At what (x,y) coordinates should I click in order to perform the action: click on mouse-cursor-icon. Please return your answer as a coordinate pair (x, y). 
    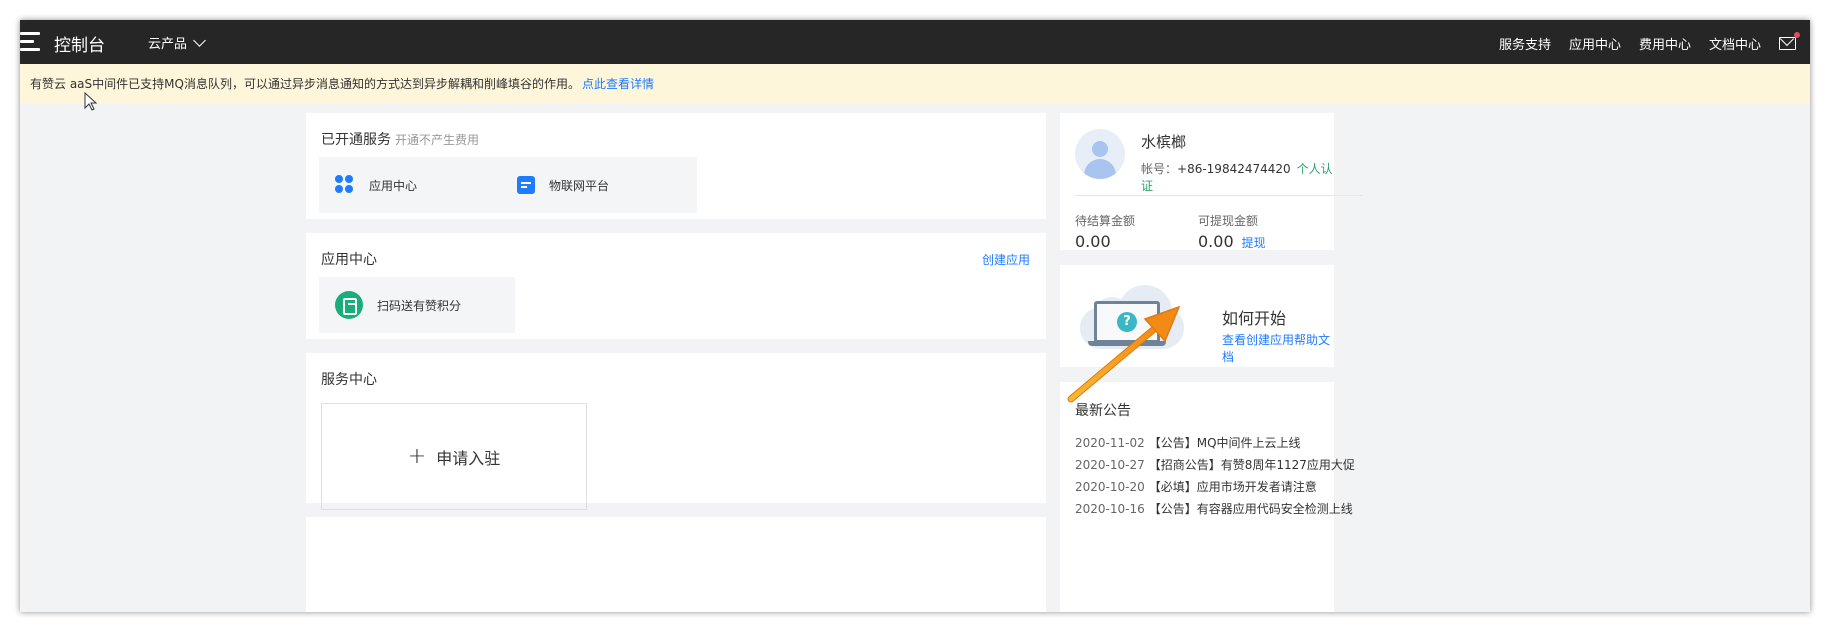
    Looking at the image, I should click on (91, 101).